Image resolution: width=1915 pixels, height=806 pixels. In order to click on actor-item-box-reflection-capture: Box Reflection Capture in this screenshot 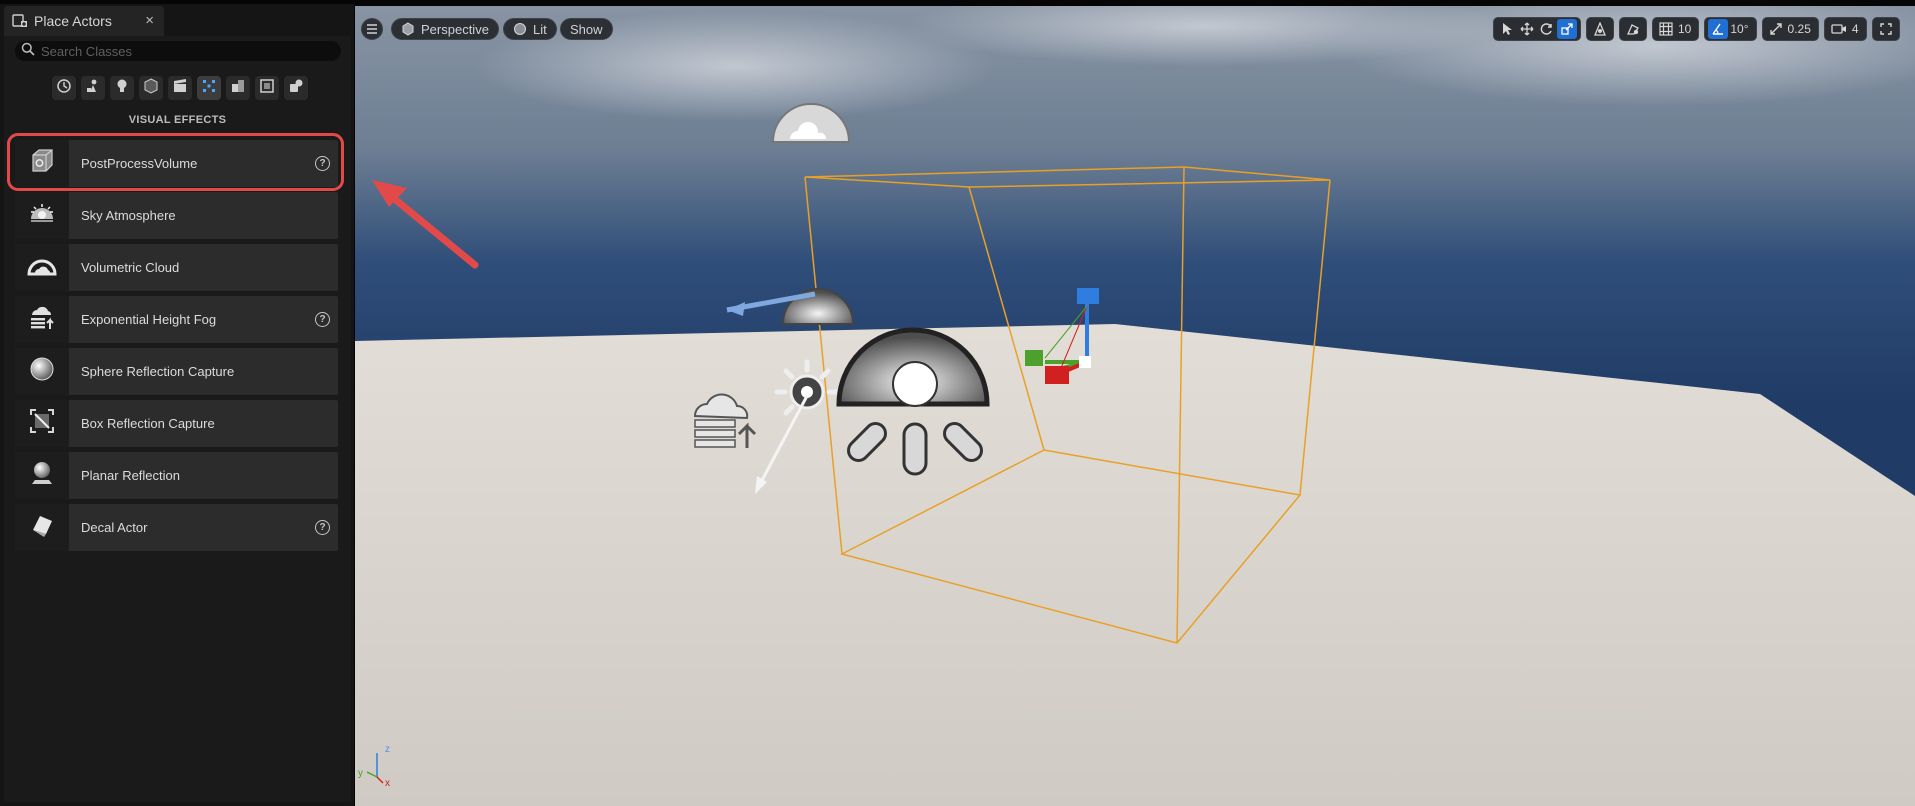, I will do `click(176, 423)`.